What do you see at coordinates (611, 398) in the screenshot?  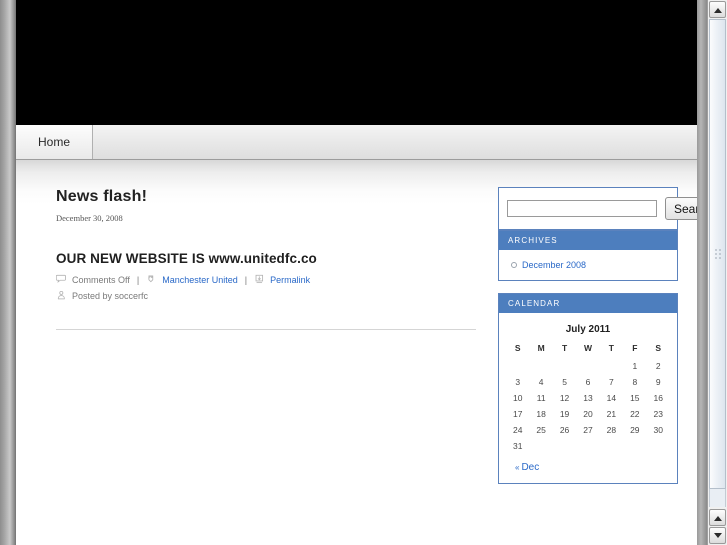 I see `calendar-day-cell: 14` at bounding box center [611, 398].